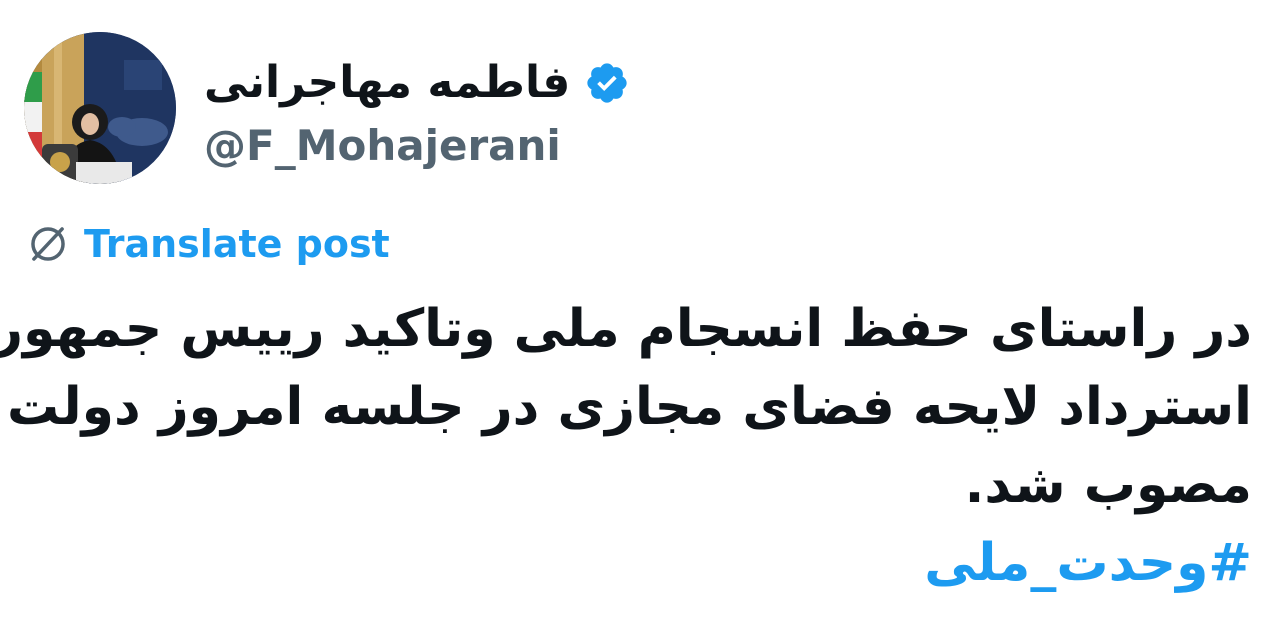 The height and width of the screenshot is (636, 1280). Describe the element at coordinates (607, 83) in the screenshot. I see `verified-badge-icon` at that location.